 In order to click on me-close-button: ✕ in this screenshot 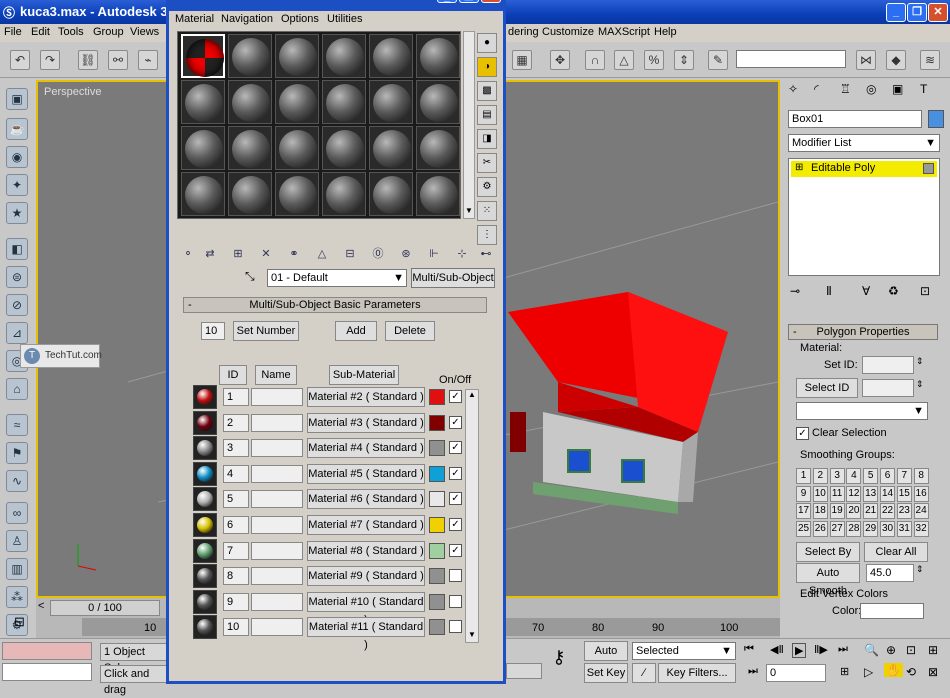, I will do `click(491, 1)`.